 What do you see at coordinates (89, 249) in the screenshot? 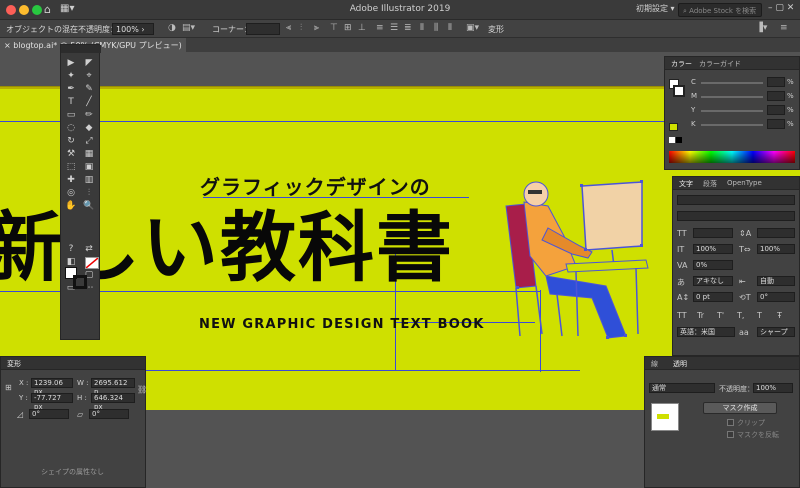
I see `swap-icon: ⇄` at bounding box center [89, 249].